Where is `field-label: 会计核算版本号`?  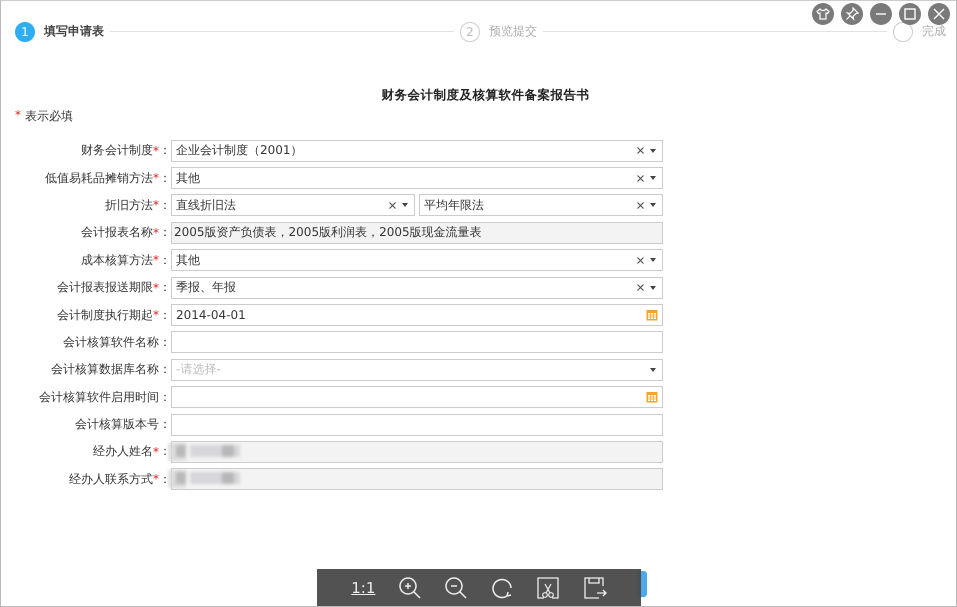
field-label: 会计核算版本号 is located at coordinates (117, 425).